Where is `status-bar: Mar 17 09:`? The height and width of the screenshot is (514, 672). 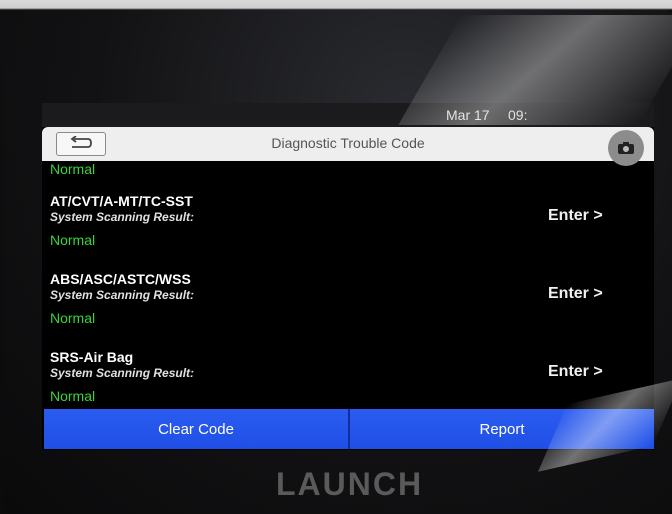
status-bar: Mar 17 09: is located at coordinates (348, 115).